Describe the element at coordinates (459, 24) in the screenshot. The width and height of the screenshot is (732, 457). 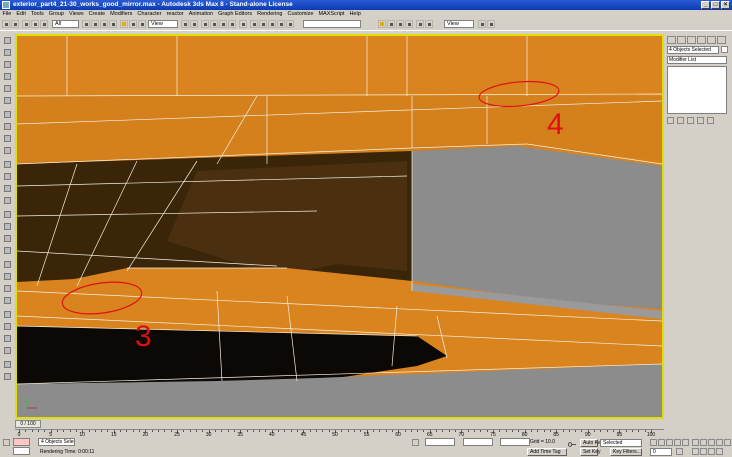
I see `render-view-dropdown: View` at that location.